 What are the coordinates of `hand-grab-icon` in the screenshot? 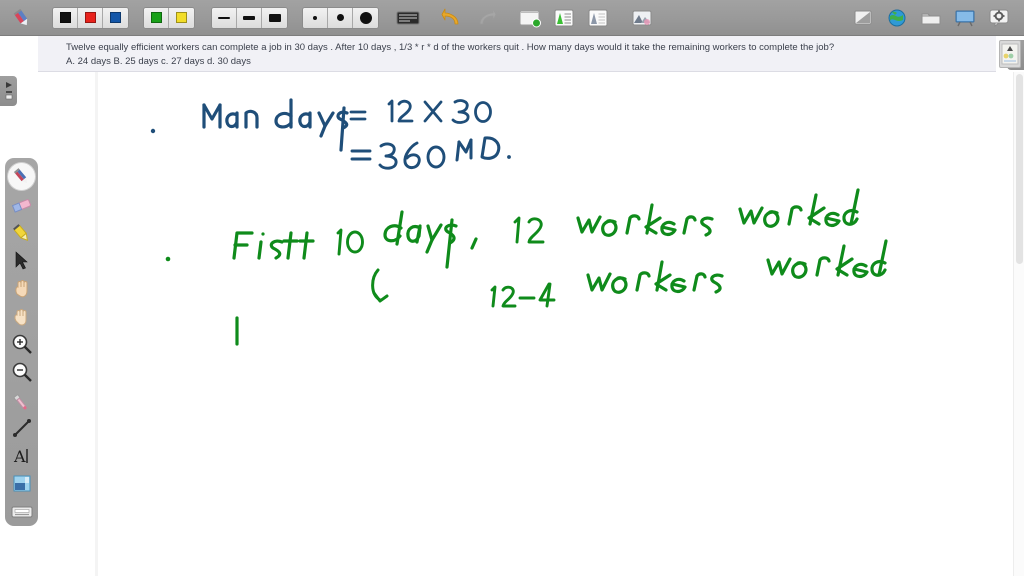 It's located at (19, 316).